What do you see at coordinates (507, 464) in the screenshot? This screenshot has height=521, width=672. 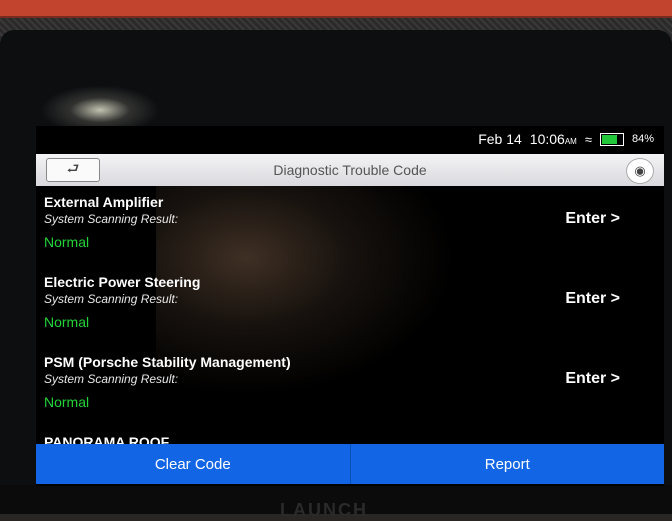 I see `report-button: Report` at bounding box center [507, 464].